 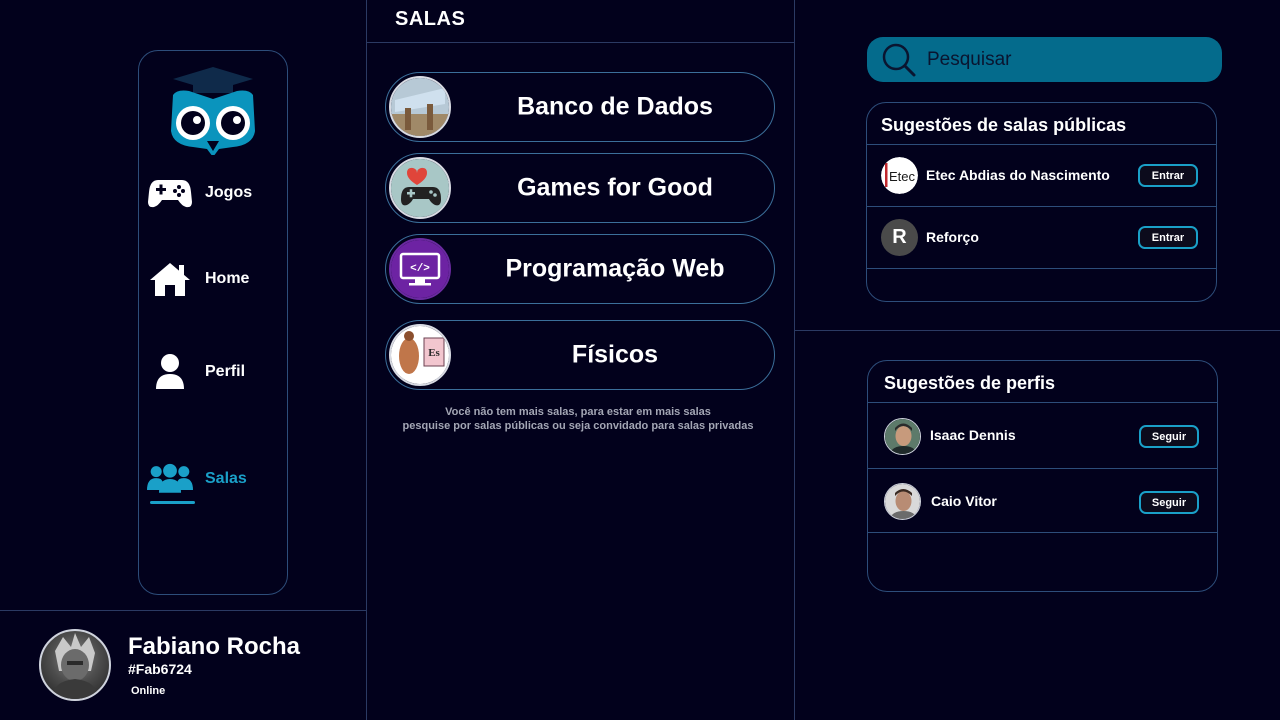 I want to click on left-column-divider, so click(x=366, y=360).